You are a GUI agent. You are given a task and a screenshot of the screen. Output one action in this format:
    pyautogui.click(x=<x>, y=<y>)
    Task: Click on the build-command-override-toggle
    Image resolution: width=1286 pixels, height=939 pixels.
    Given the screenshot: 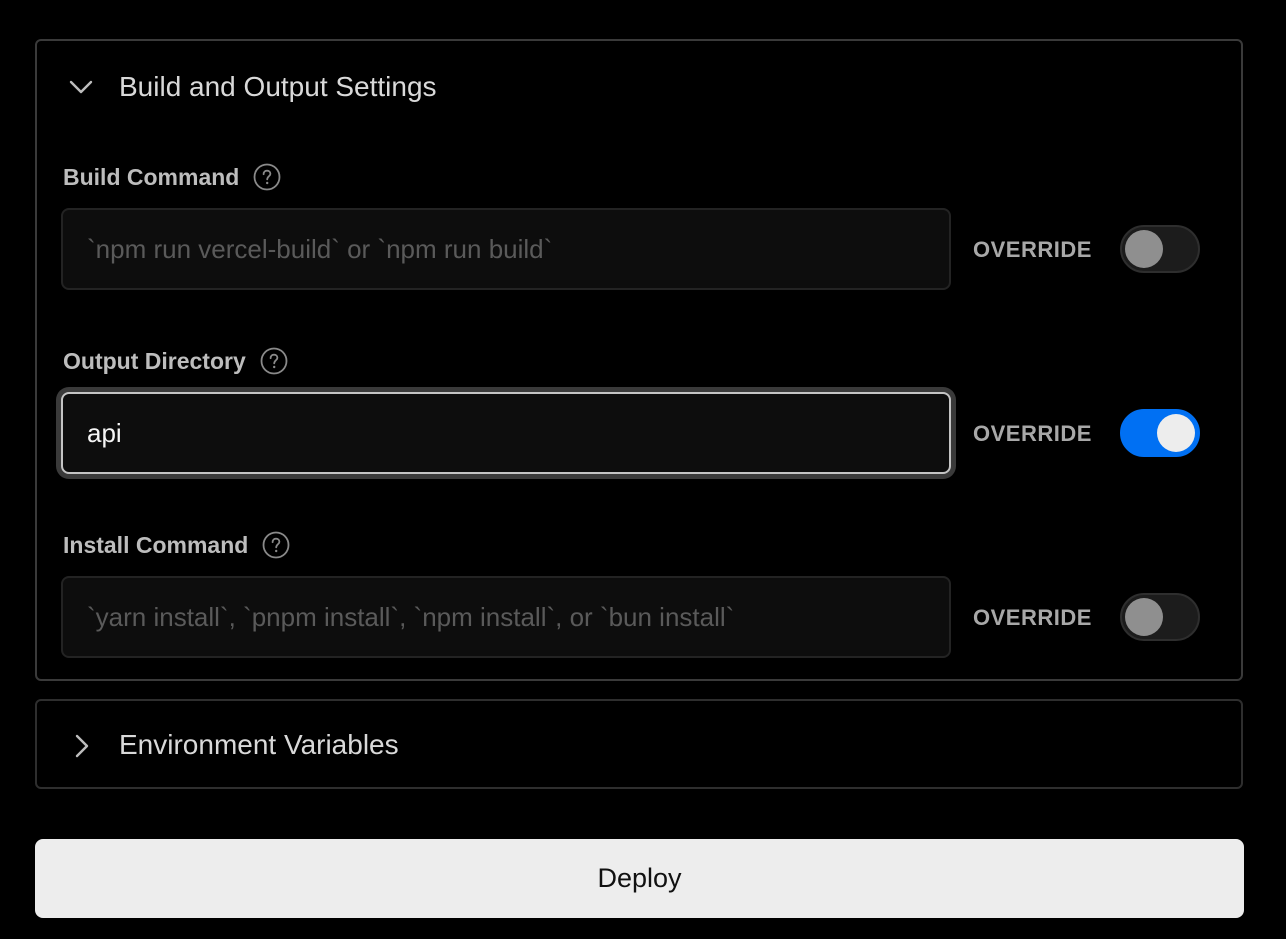 What is the action you would take?
    pyautogui.click(x=1160, y=249)
    